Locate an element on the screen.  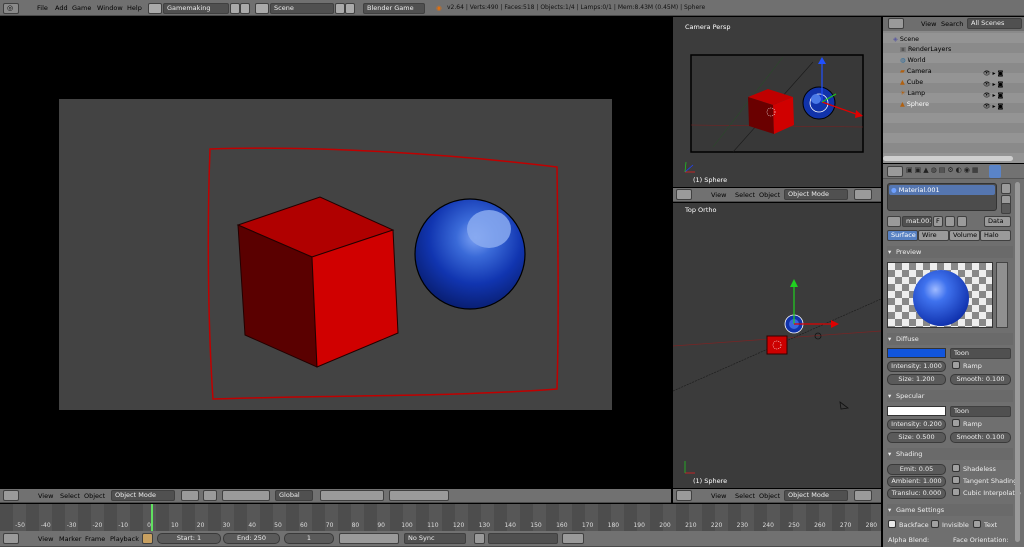
cubic-interpolation-checkbox: Cubic Interpolatio is located at coordinates (986, 493).